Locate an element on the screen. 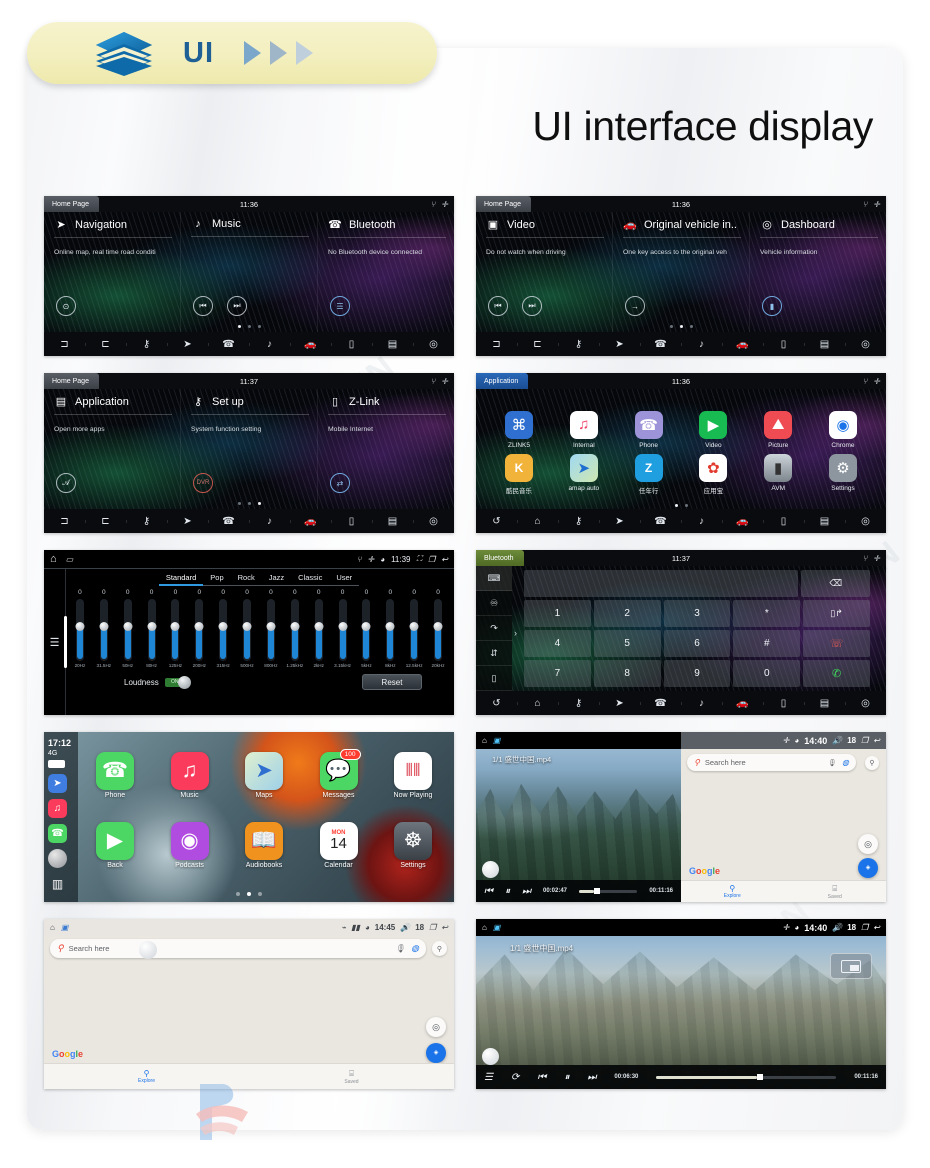 This screenshot has height=1168, width=930. link-phone-icon: ▯ is located at coordinates (783, 521).